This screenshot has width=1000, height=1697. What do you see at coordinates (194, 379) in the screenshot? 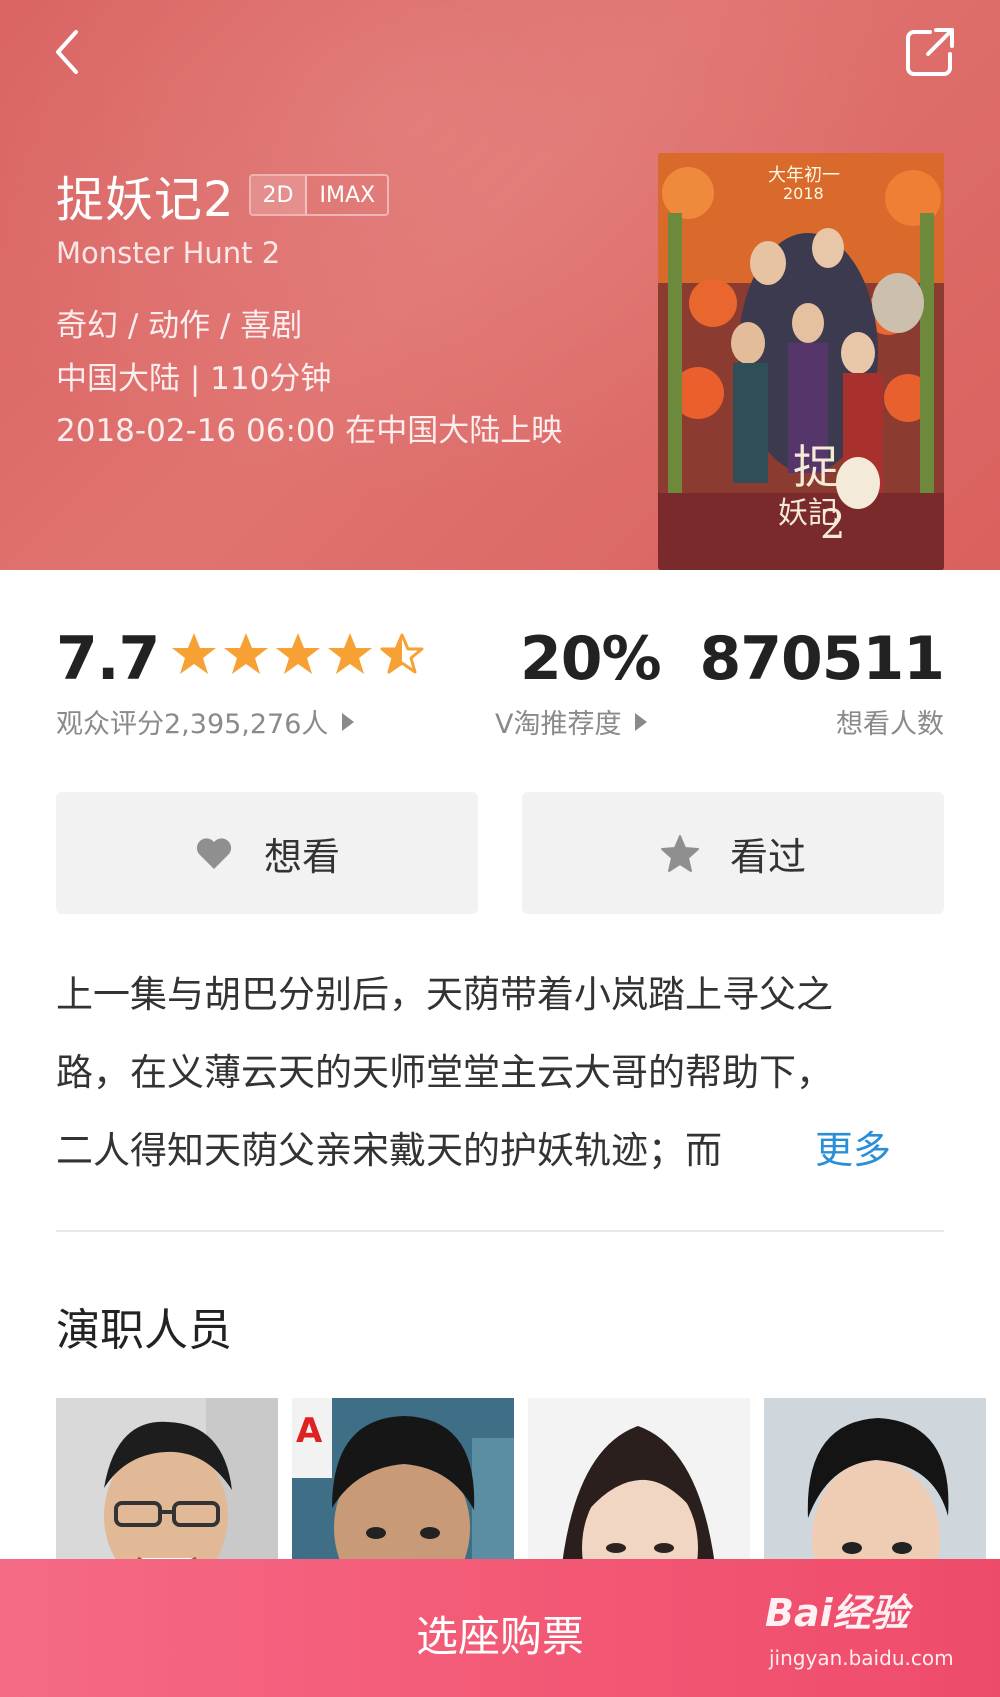
I see `region-duration-text: 中国大陆 | 110分钟` at bounding box center [194, 379].